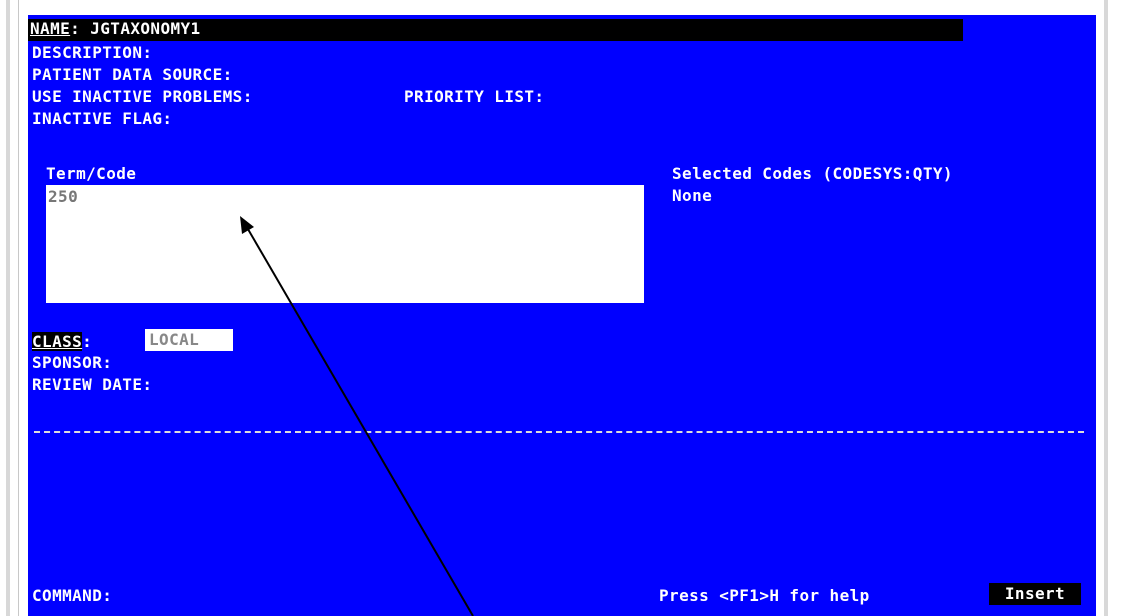 The height and width of the screenshot is (616, 1140). I want to click on class-label: CLASS, so click(57, 341).